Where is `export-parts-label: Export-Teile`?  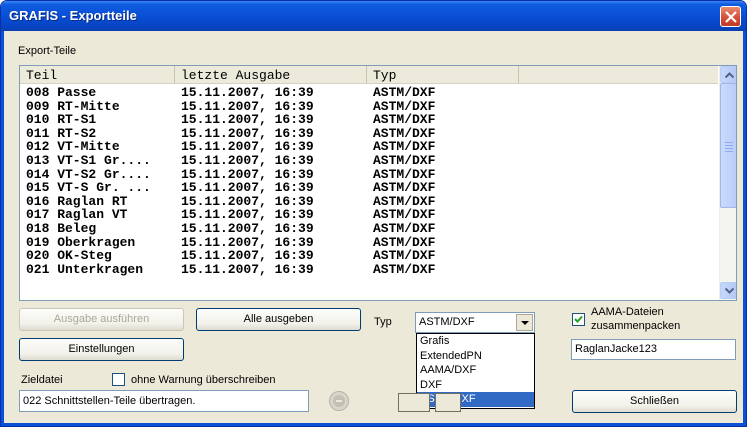
export-parts-label: Export-Teile is located at coordinates (47, 51).